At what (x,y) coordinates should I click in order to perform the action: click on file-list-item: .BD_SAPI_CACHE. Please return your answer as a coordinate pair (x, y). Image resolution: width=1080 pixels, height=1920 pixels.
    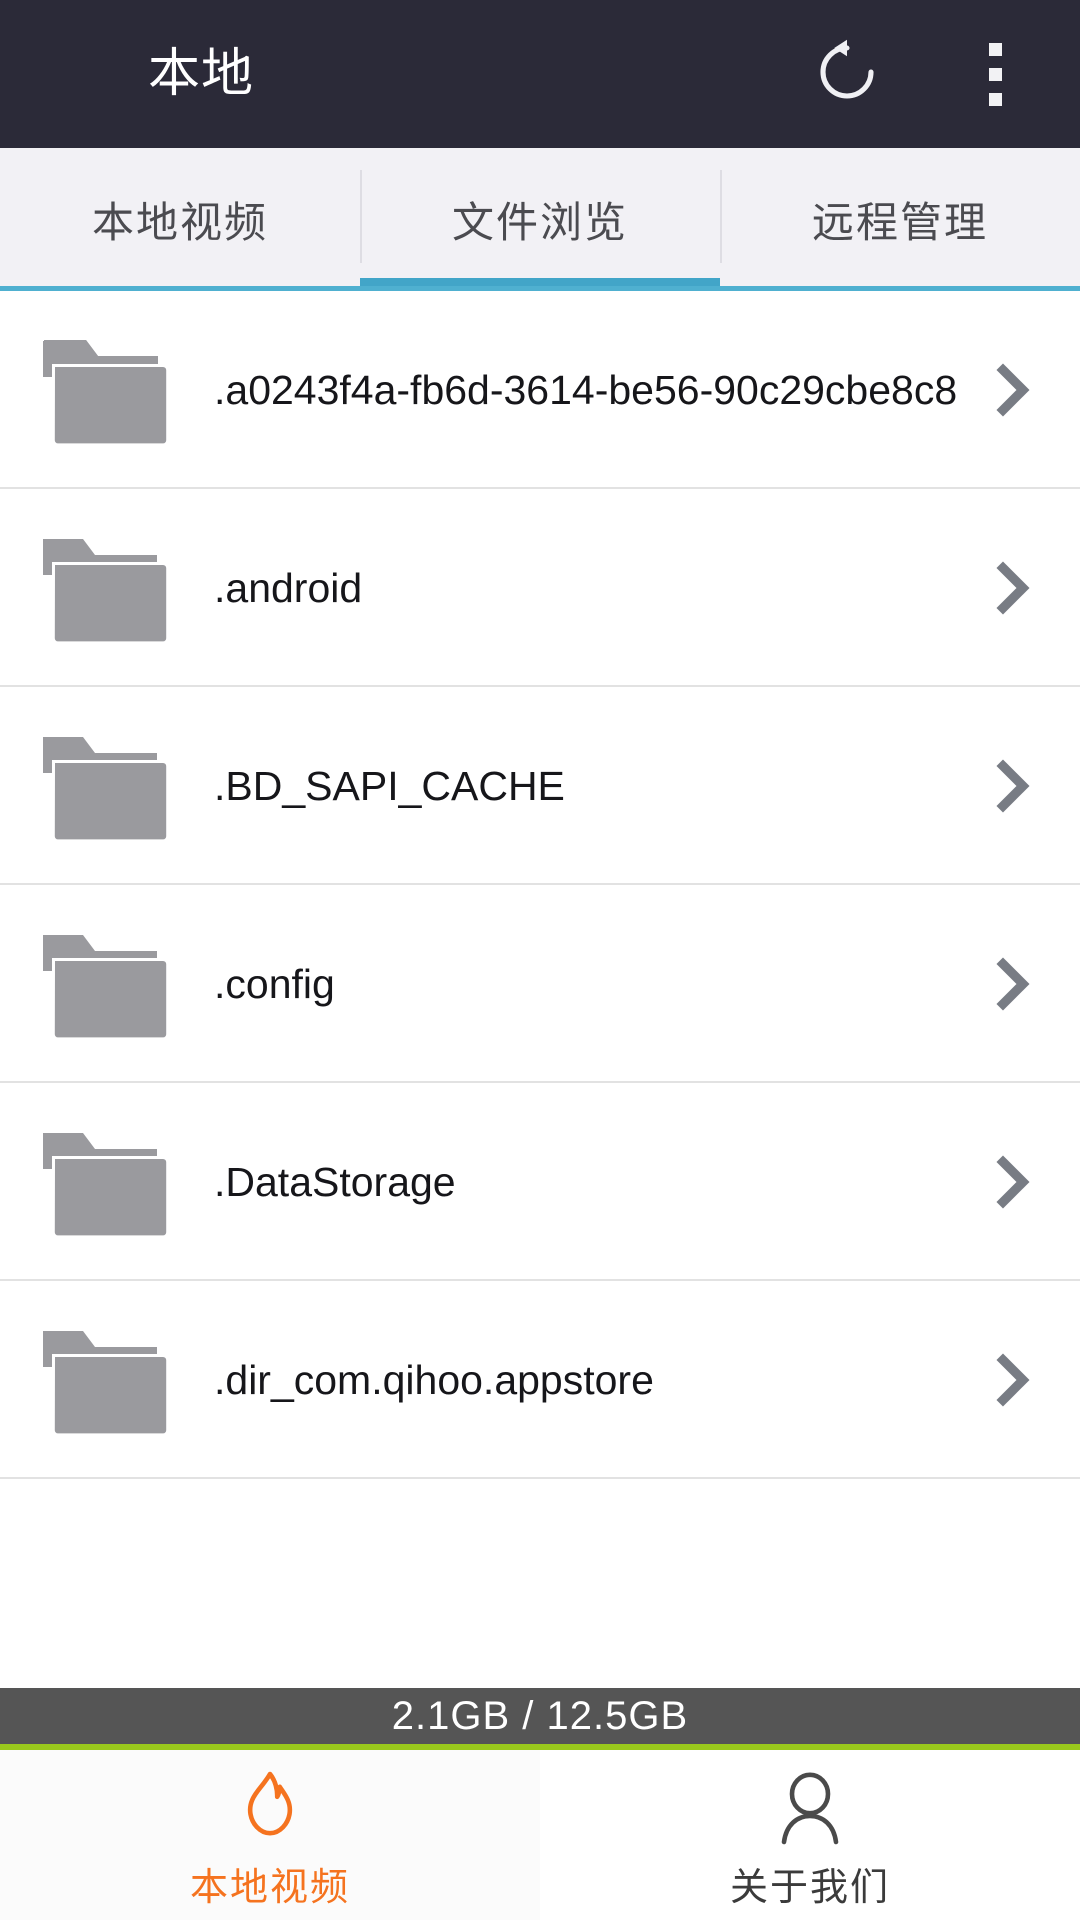
    Looking at the image, I should click on (540, 786).